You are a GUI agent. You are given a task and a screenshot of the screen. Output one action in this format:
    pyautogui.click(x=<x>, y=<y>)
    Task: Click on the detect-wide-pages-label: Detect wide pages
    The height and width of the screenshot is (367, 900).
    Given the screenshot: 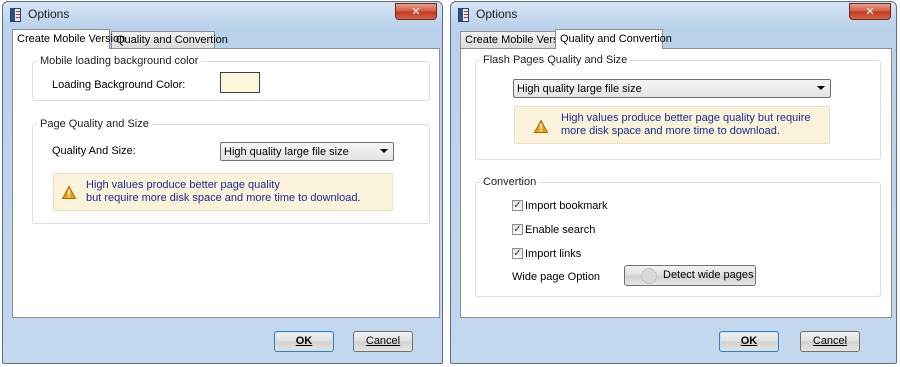 What is the action you would take?
    pyautogui.click(x=708, y=275)
    